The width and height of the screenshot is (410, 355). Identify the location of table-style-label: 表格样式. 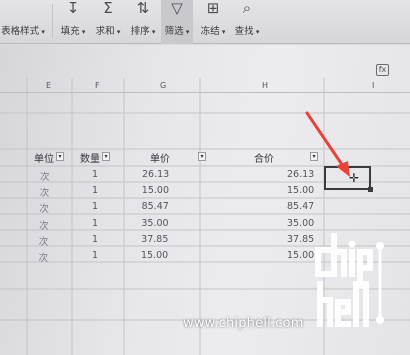
(23, 30).